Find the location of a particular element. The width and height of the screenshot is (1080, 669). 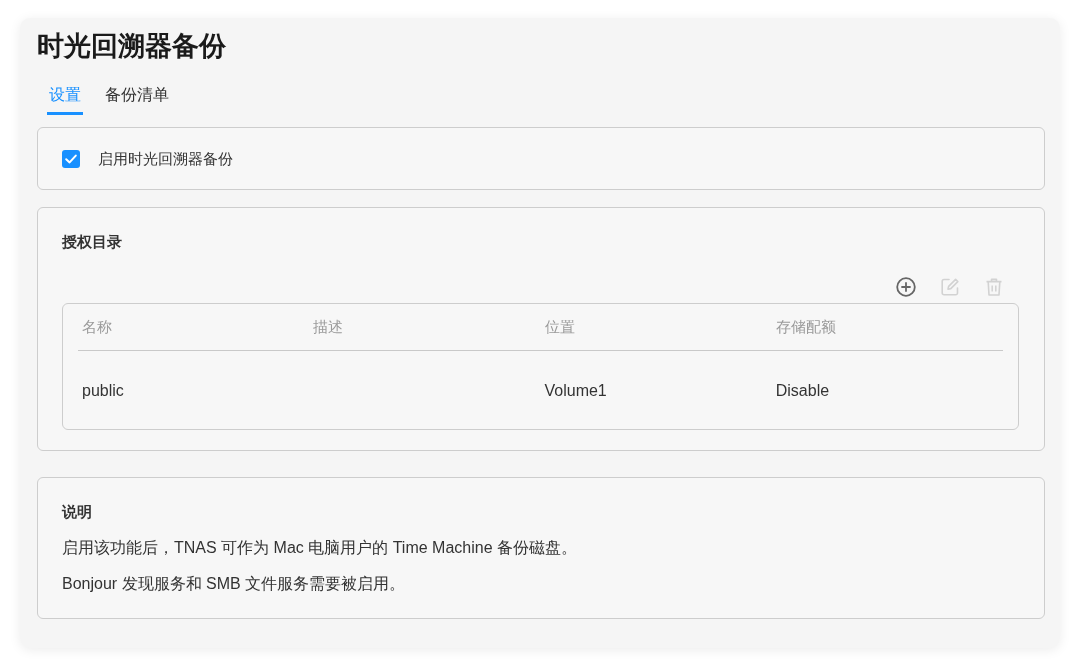

table-cell: public is located at coordinates (103, 390).